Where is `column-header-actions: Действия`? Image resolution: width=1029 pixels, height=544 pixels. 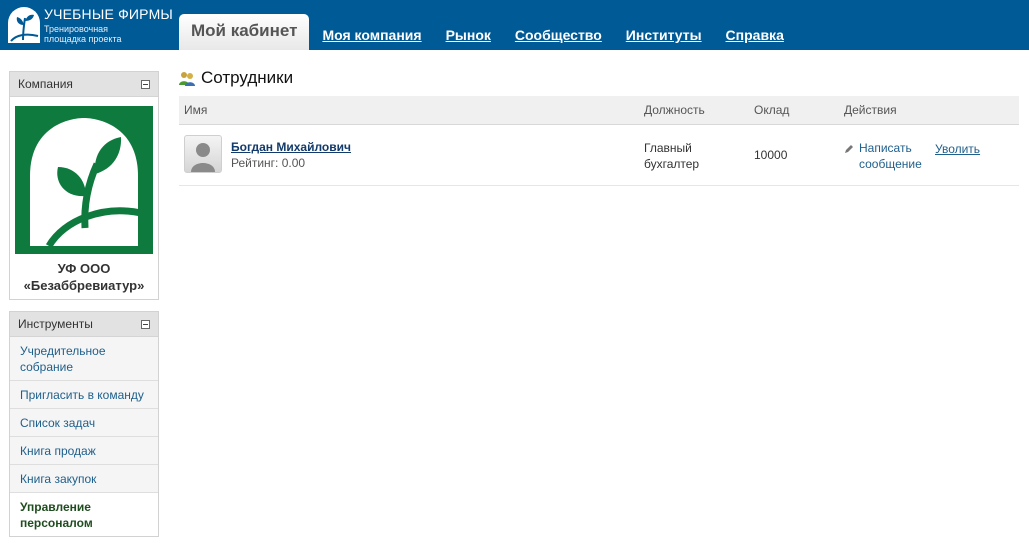 column-header-actions: Действия is located at coordinates (870, 110).